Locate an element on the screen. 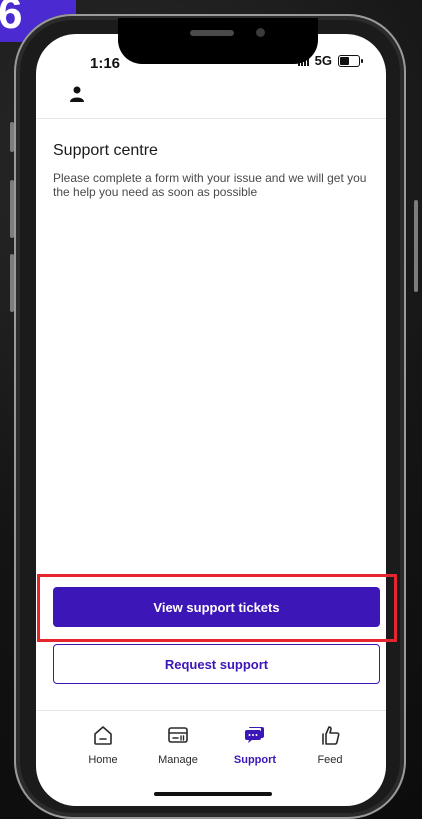 Image resolution: width=422 pixels, height=819 pixels. phone-notch is located at coordinates (218, 41).